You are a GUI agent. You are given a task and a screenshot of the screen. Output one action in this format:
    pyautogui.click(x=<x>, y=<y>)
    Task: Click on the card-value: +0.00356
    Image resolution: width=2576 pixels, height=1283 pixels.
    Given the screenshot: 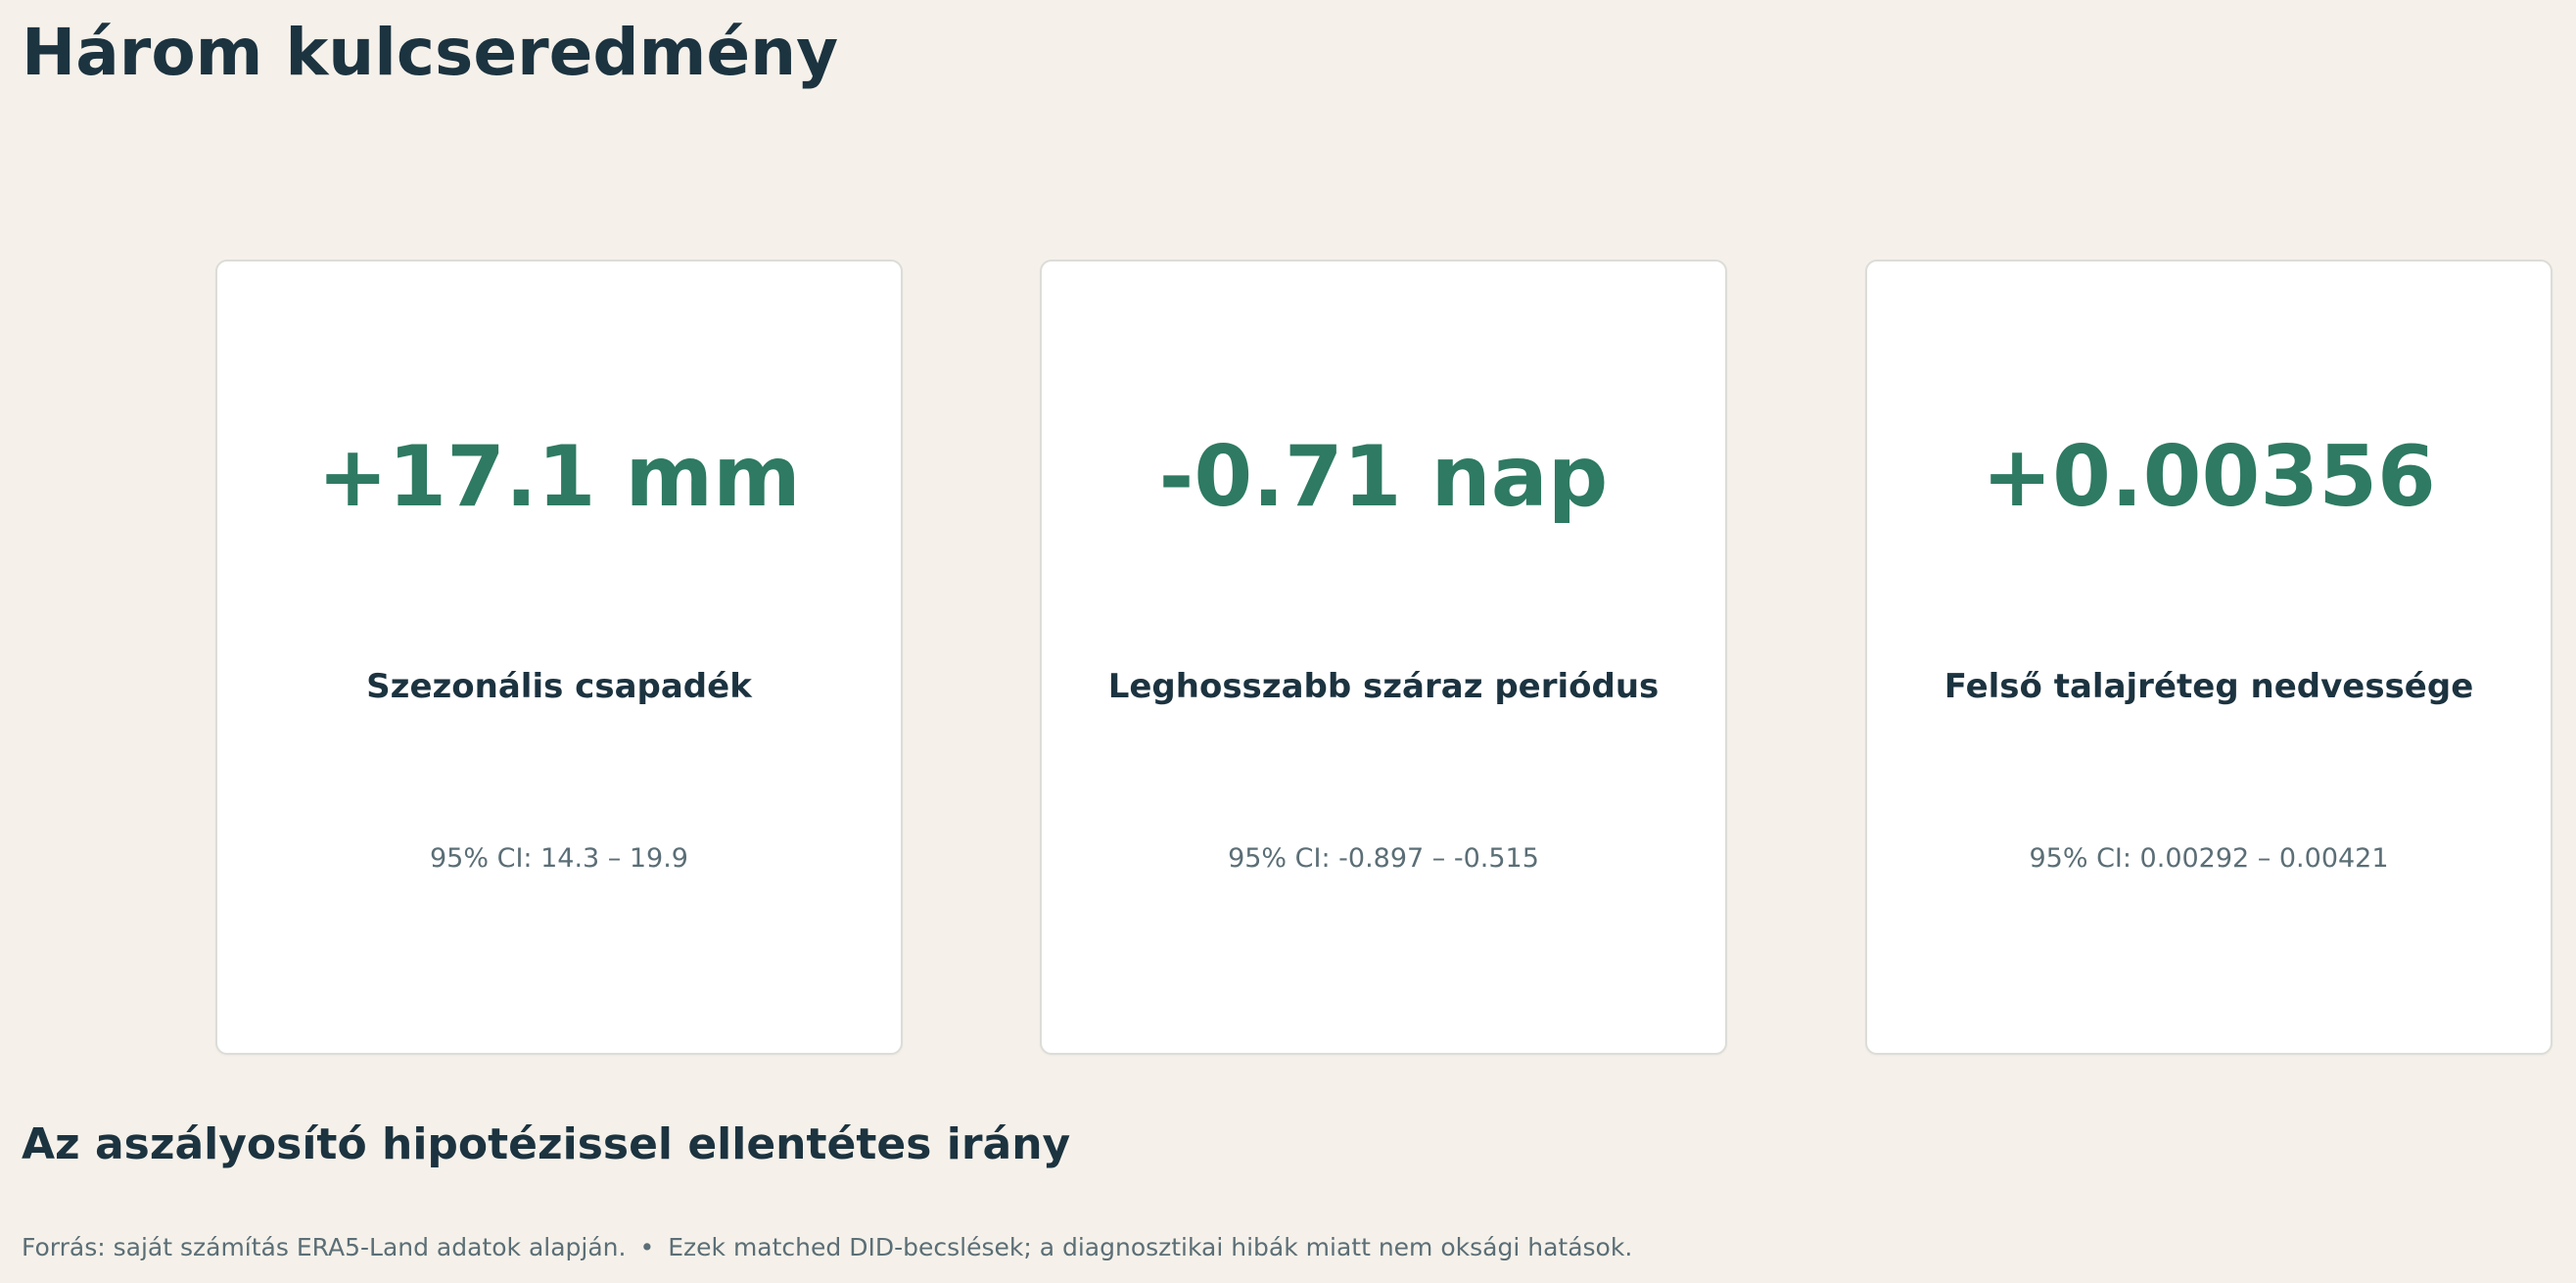 What is the action you would take?
    pyautogui.click(x=2209, y=477)
    